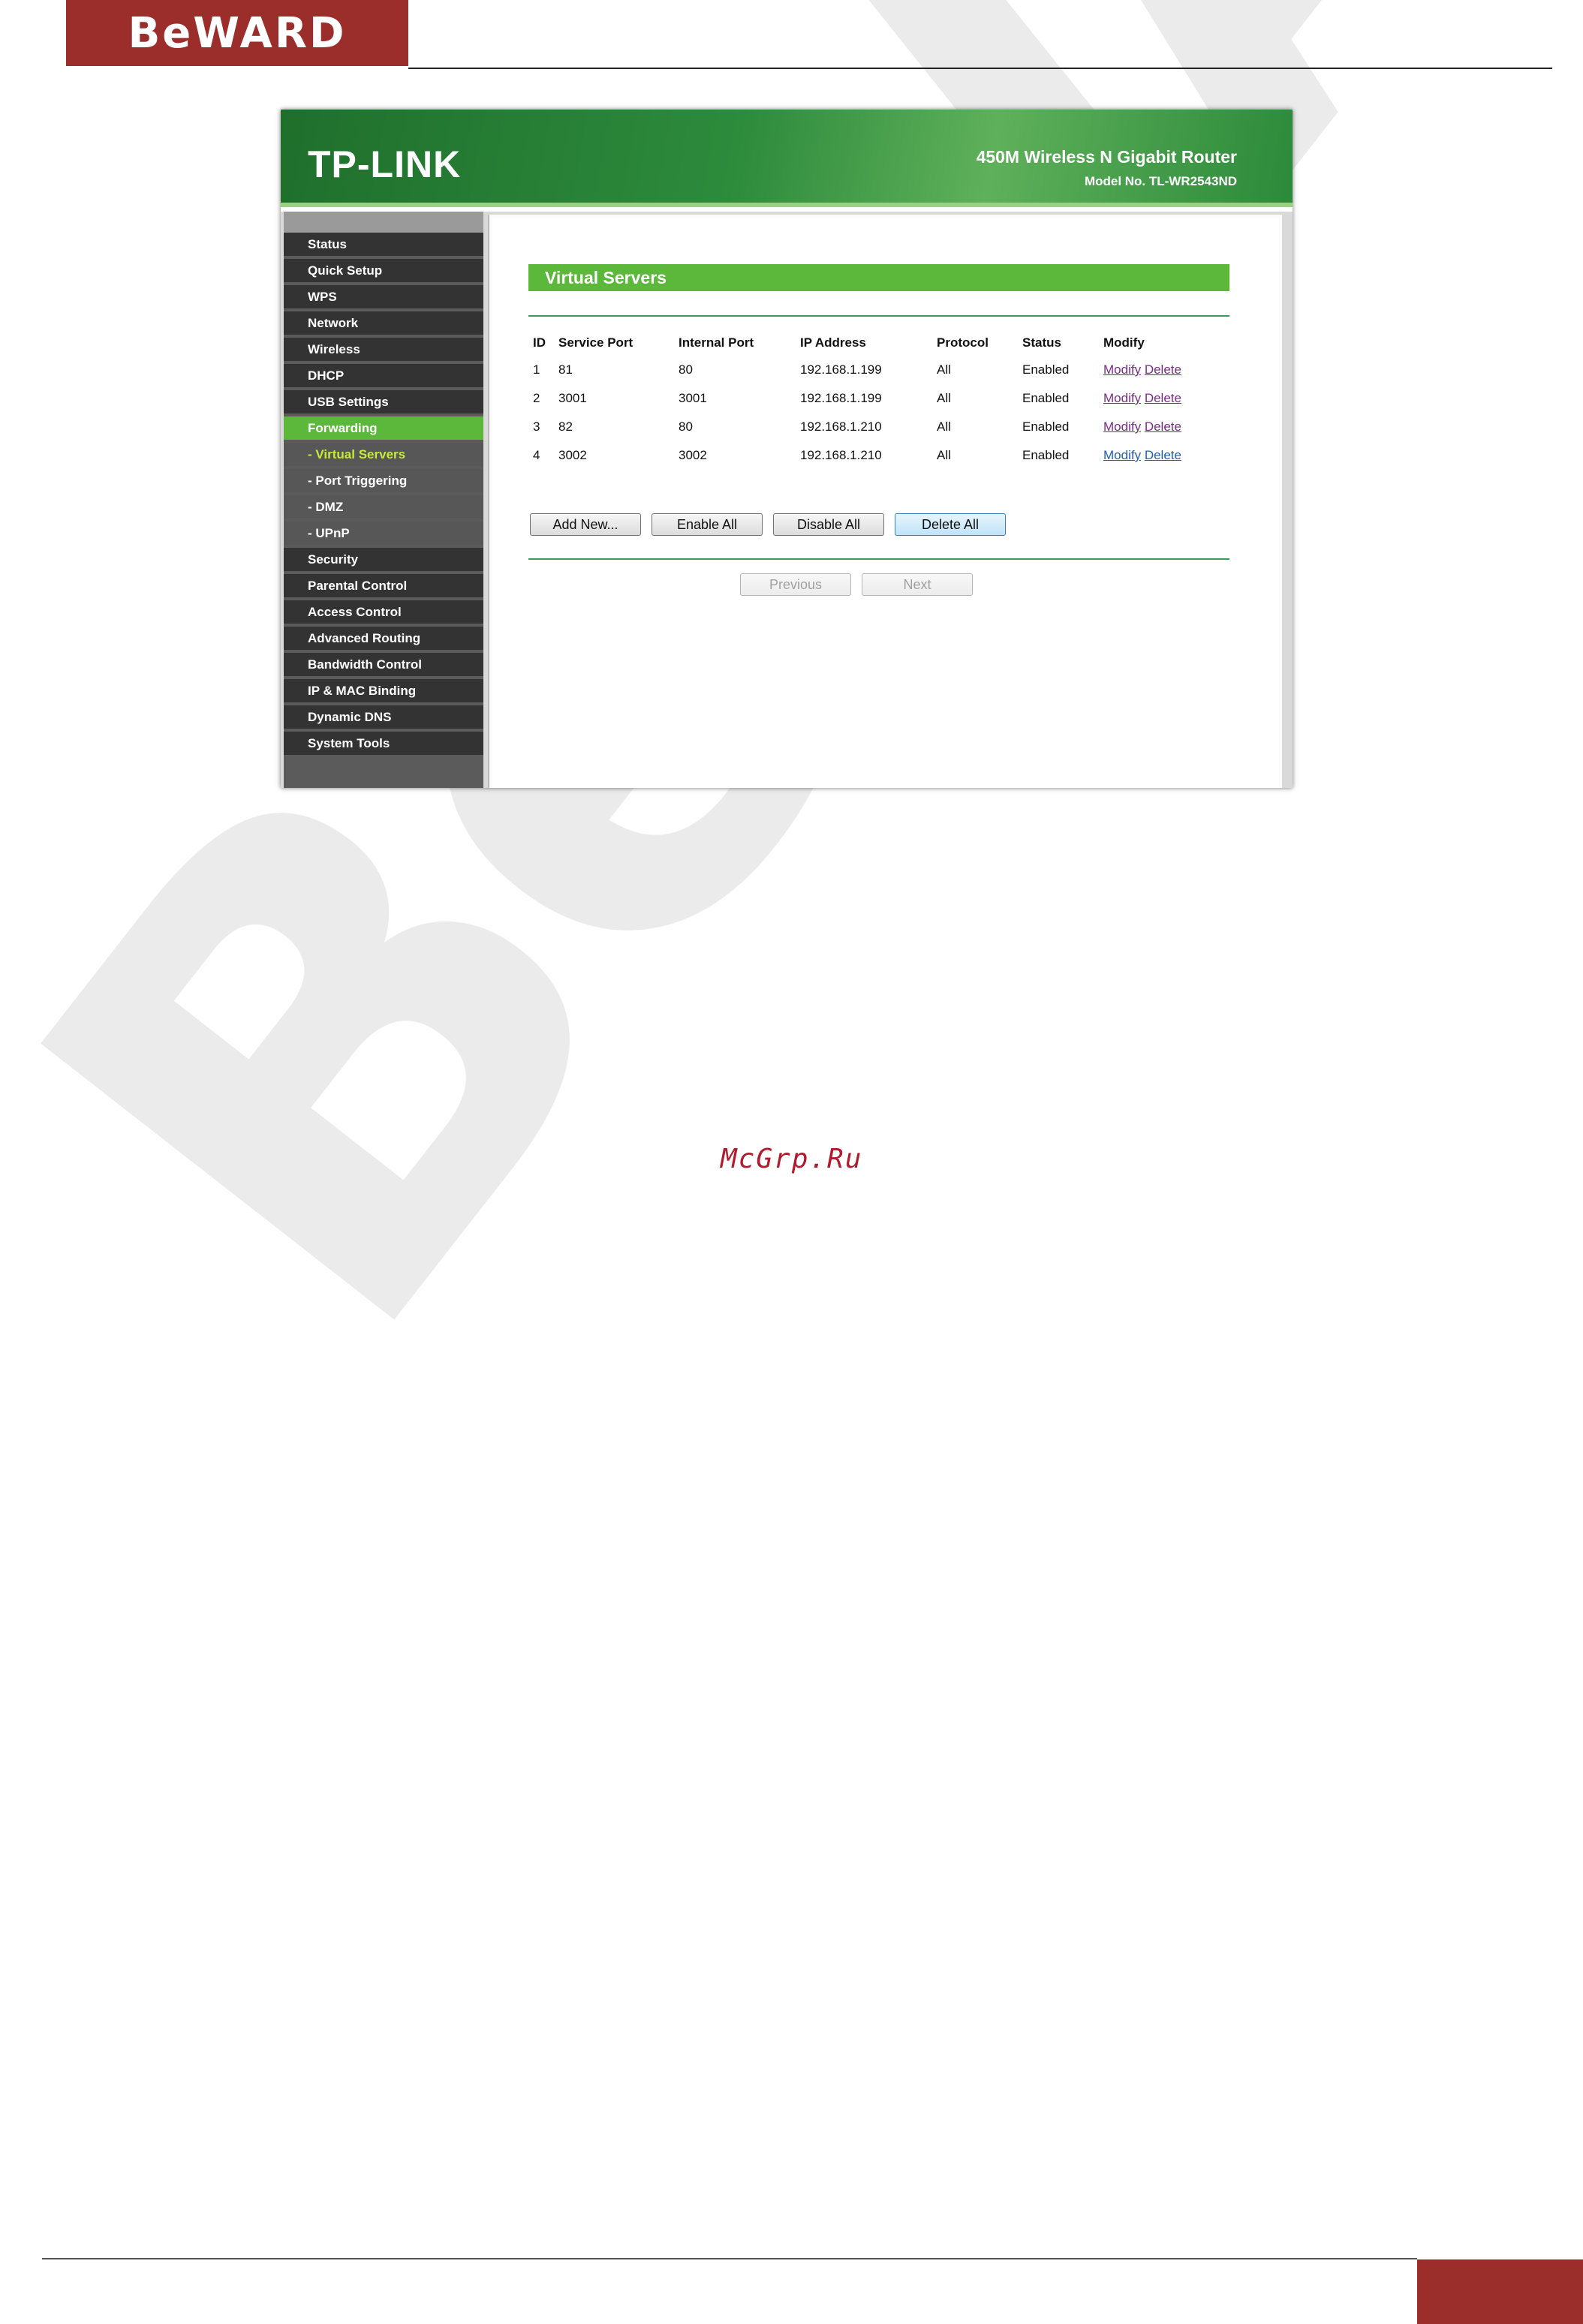 The width and height of the screenshot is (1583, 2324). Describe the element at coordinates (717, 342) in the screenshot. I see `column-header-internal-port: Internal Port` at that location.